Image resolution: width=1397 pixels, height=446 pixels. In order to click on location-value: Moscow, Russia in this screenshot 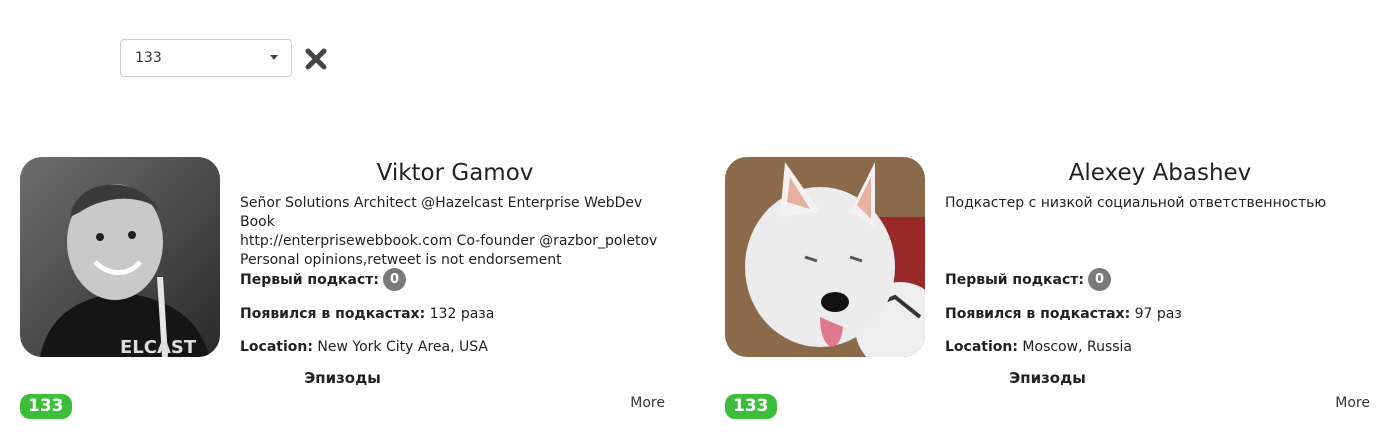, I will do `click(1077, 347)`.